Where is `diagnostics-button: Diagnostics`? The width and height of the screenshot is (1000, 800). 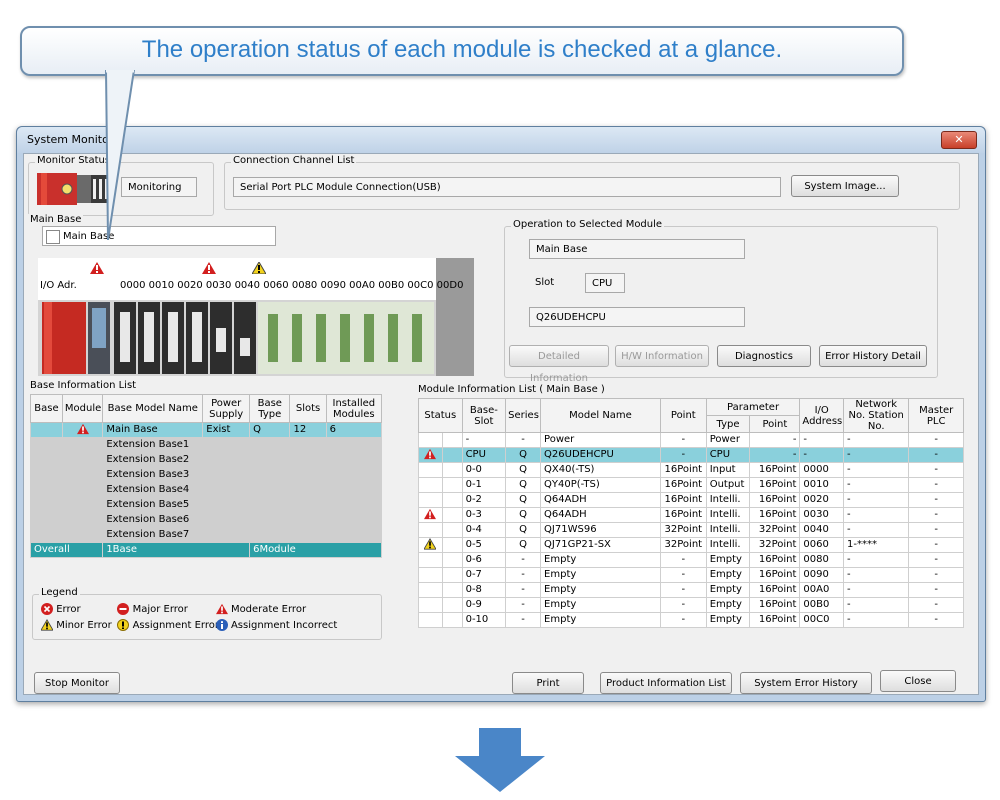 diagnostics-button: Diagnostics is located at coordinates (764, 356).